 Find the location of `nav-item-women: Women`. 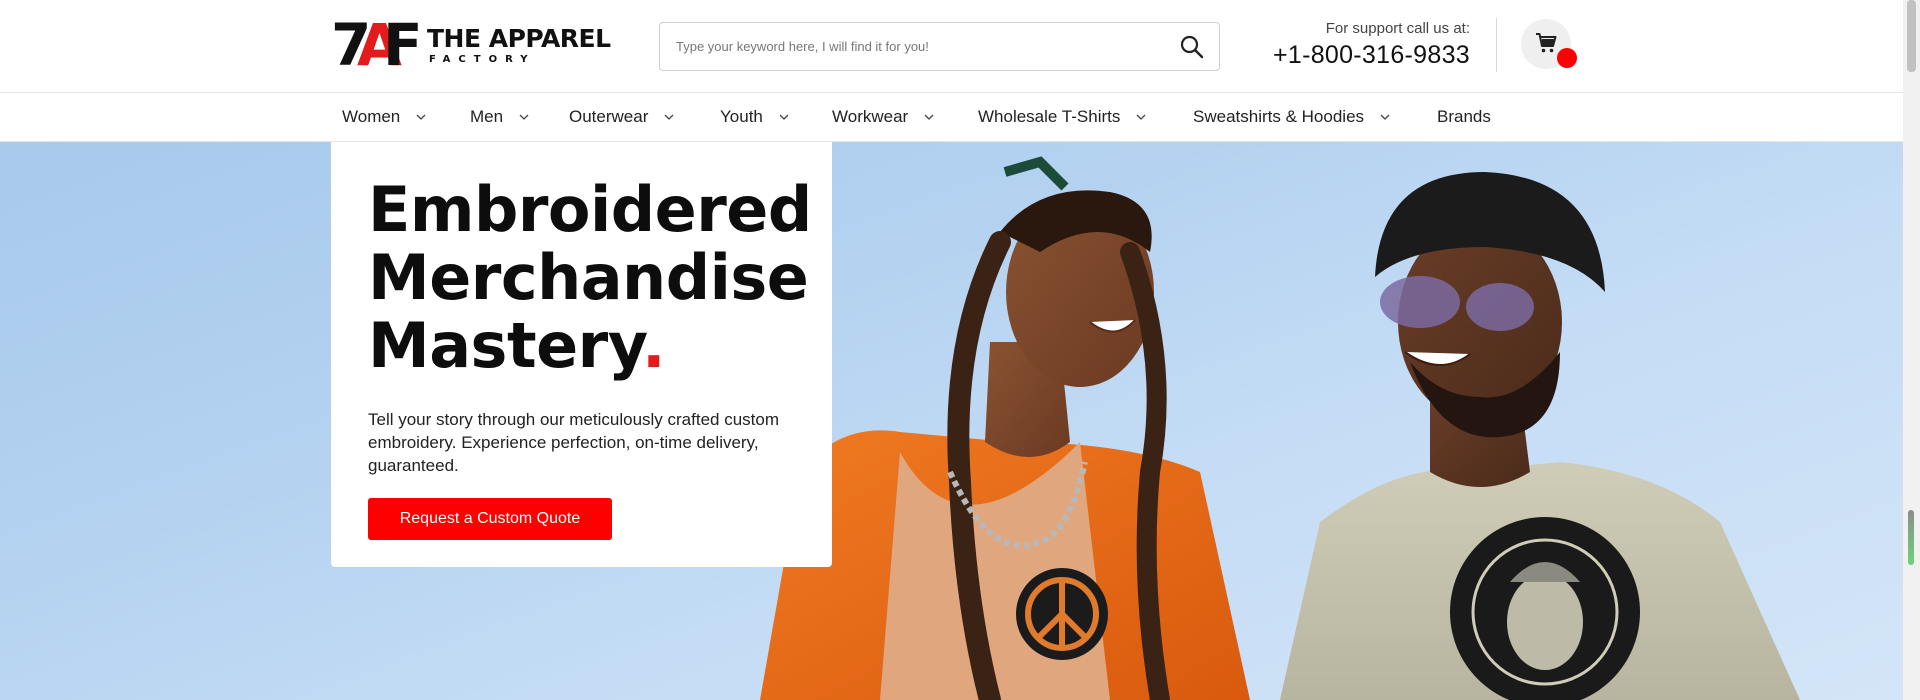

nav-item-women: Women is located at coordinates (384, 117).